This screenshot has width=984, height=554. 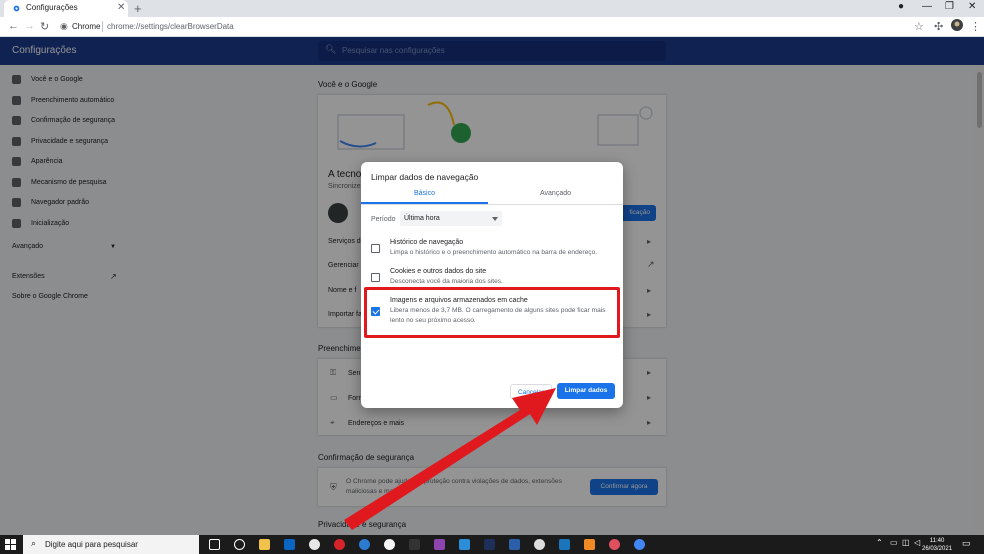 I want to click on forward-icon: →, so click(x=29, y=26).